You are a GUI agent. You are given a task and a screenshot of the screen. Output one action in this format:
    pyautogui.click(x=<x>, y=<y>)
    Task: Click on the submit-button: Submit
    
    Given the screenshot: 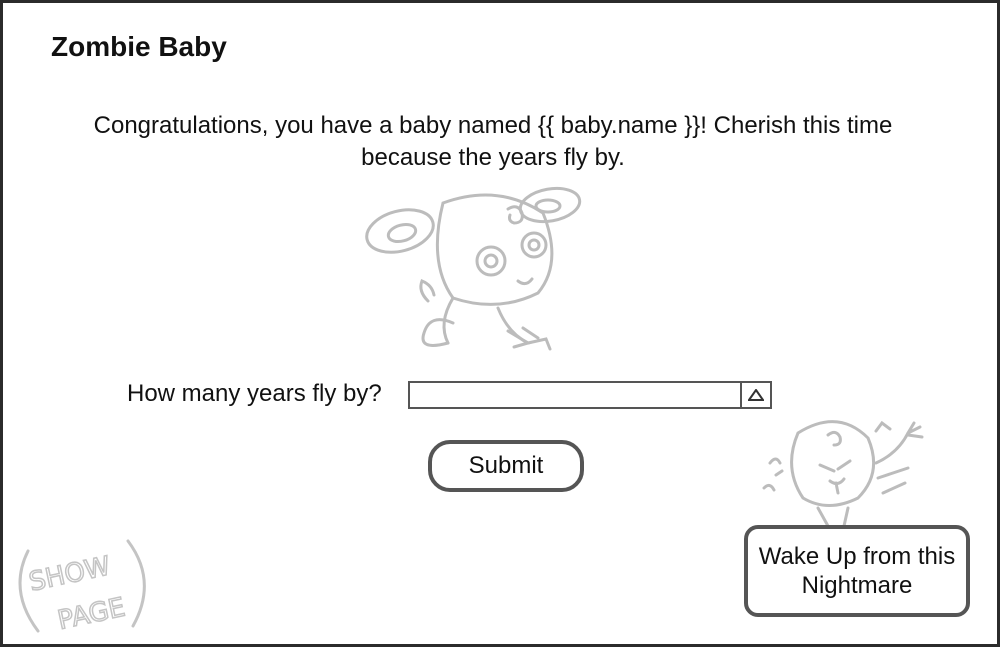 What is the action you would take?
    pyautogui.click(x=506, y=466)
    